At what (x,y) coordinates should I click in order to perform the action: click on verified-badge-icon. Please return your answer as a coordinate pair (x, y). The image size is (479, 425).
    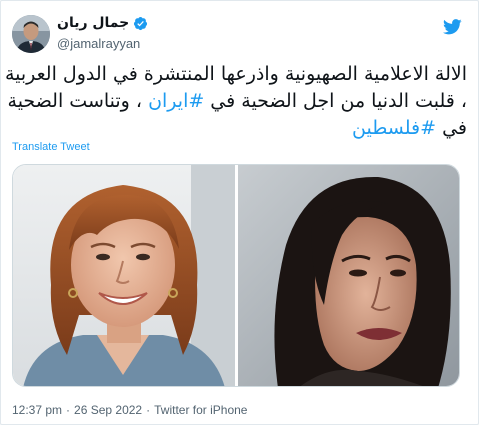
    Looking at the image, I should click on (141, 23).